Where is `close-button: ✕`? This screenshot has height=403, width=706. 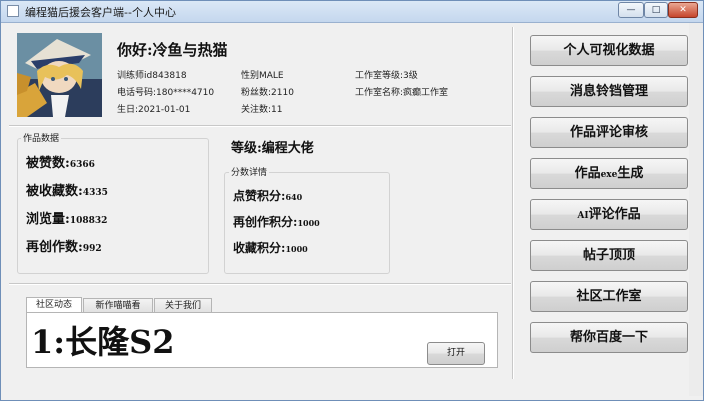 close-button: ✕ is located at coordinates (683, 10).